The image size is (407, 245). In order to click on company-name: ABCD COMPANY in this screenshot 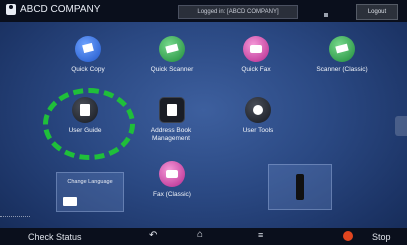, I will do `click(53, 9)`.